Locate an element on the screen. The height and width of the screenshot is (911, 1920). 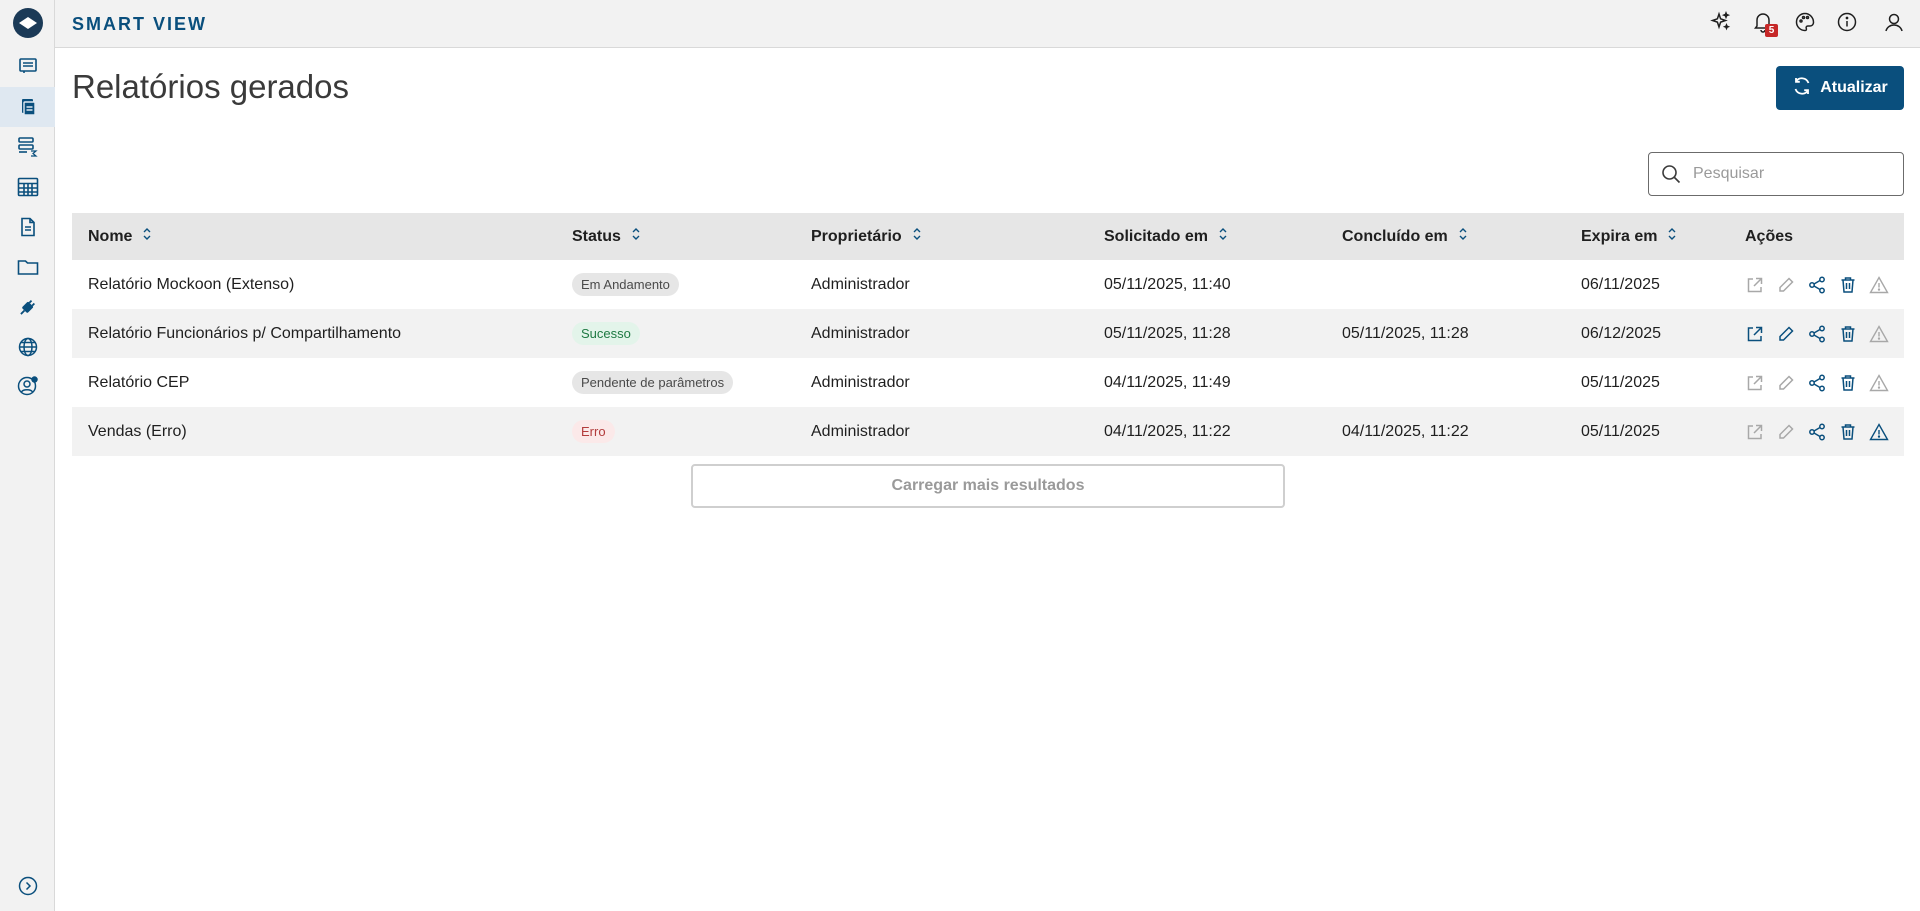
globe-icon is located at coordinates (28, 347).